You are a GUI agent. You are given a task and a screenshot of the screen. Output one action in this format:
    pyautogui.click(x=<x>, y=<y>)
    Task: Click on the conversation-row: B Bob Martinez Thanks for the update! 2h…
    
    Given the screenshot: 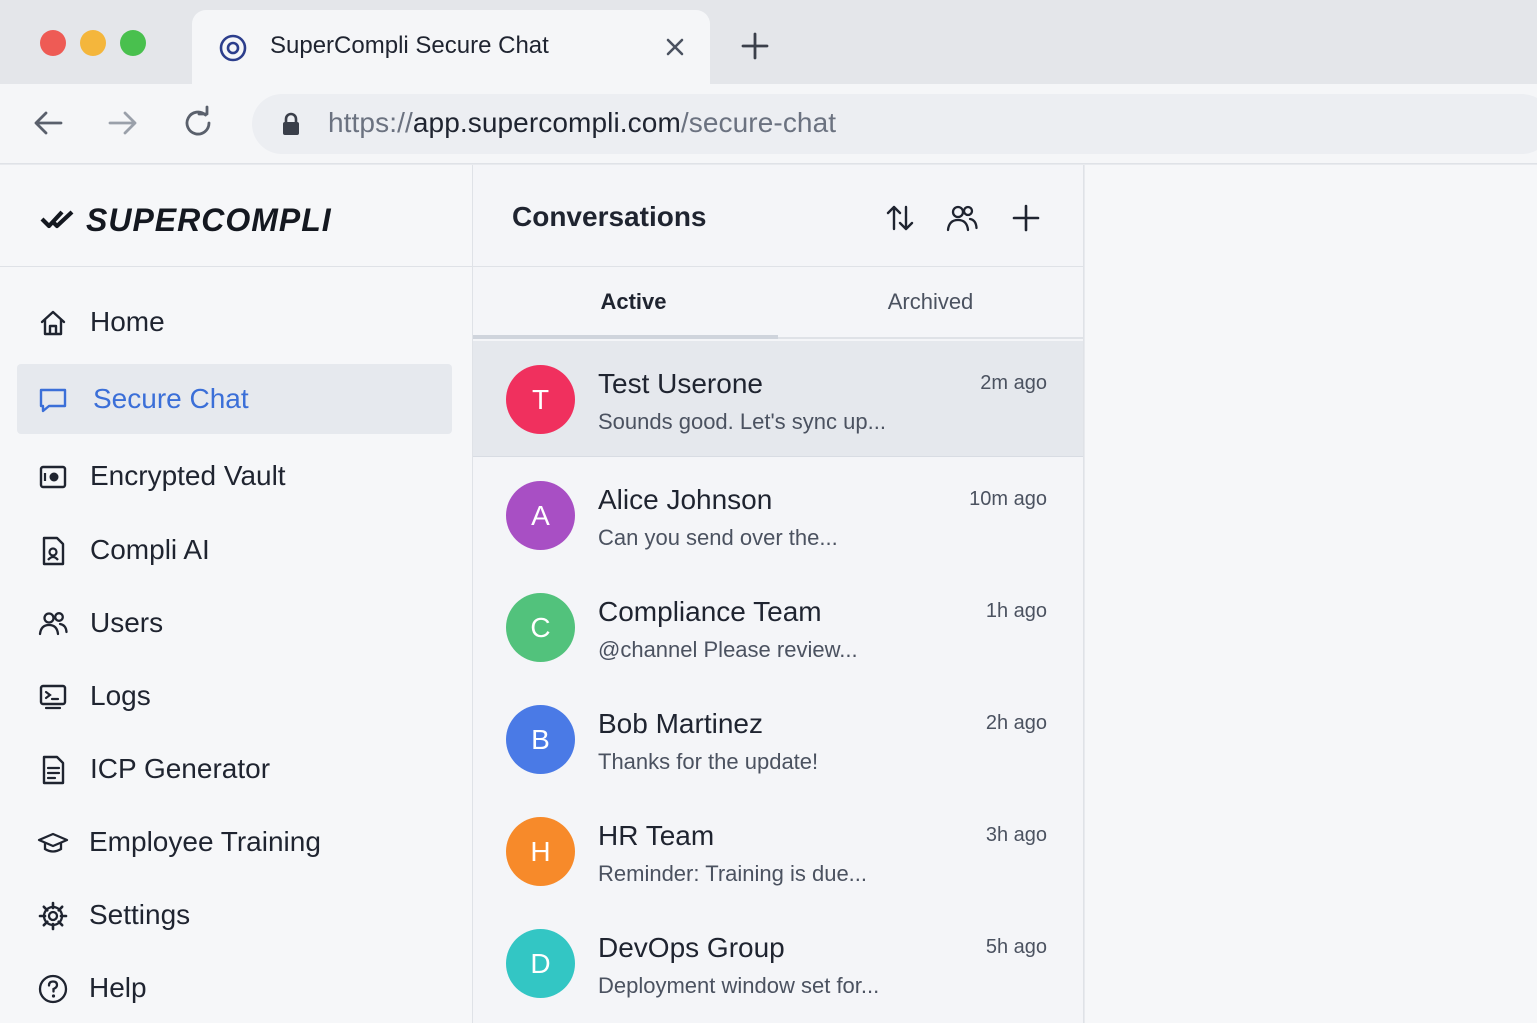 What is the action you would take?
    pyautogui.click(x=778, y=739)
    